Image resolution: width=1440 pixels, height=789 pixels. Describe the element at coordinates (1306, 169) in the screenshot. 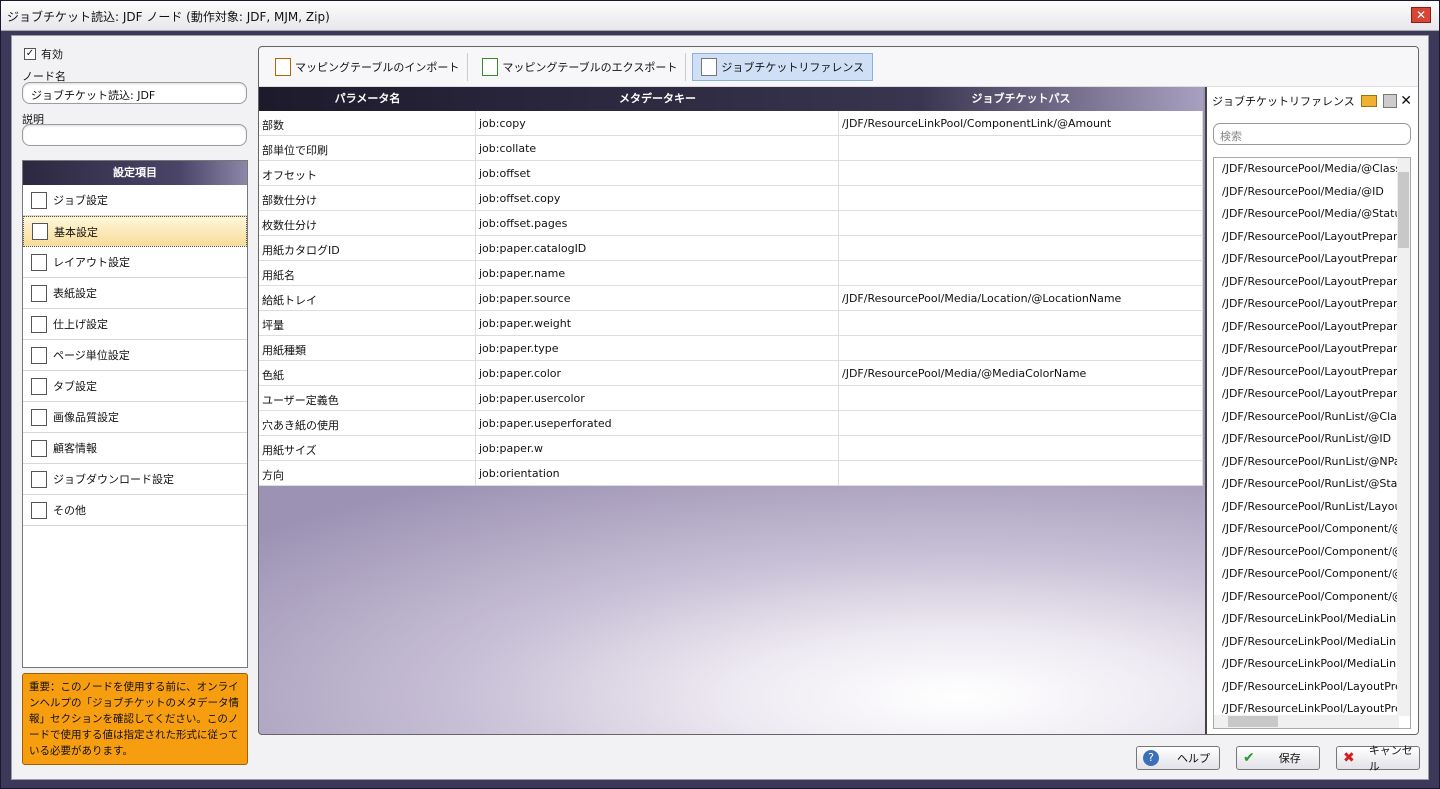

I see `reference-list-item: /JDF/ResourcePool/Media/@Class` at that location.